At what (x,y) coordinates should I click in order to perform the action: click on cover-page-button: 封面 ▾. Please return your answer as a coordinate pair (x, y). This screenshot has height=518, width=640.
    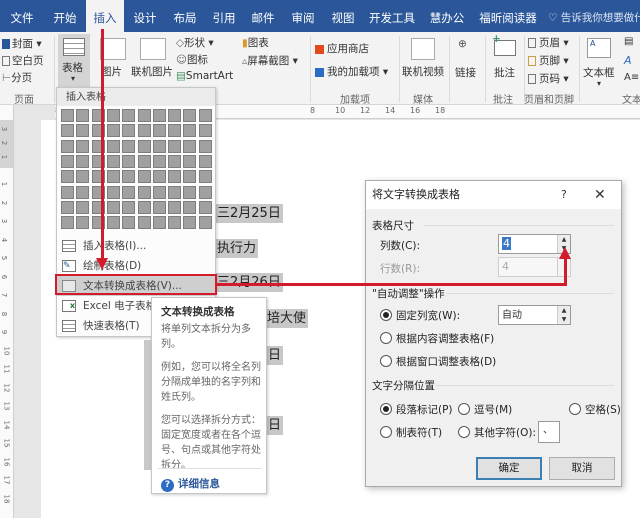
    Looking at the image, I should click on (22, 43).